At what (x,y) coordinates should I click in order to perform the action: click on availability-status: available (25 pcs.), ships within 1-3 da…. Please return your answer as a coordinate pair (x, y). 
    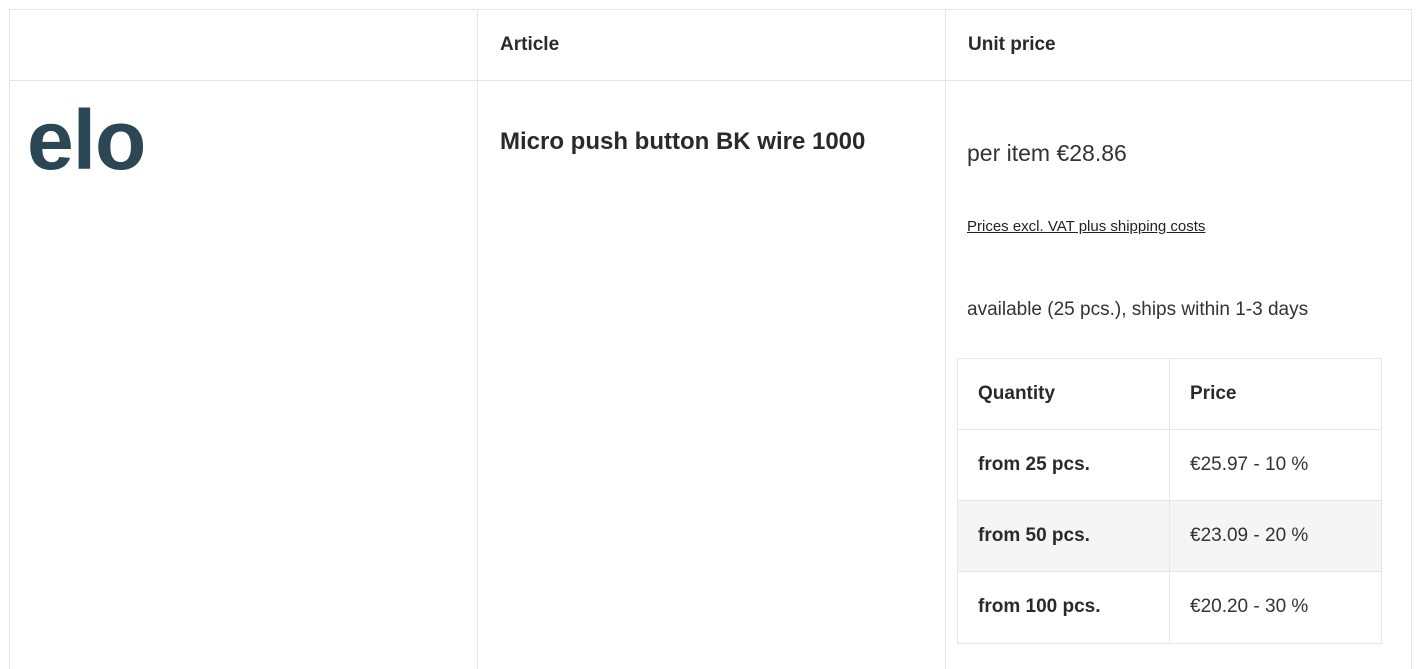
    Looking at the image, I should click on (1138, 309).